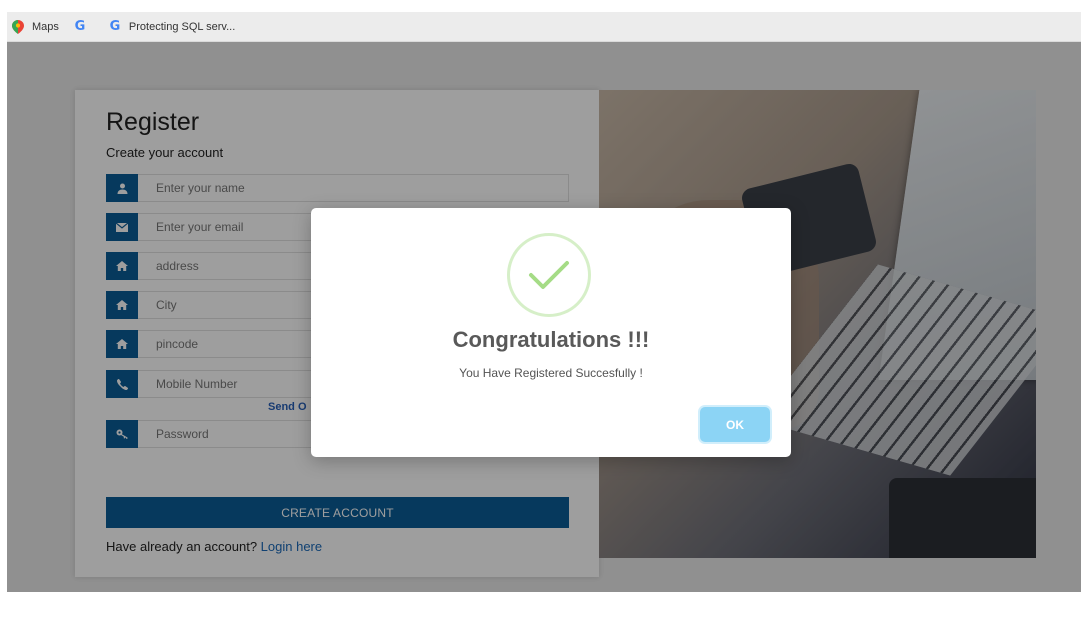 The height and width of the screenshot is (630, 1081). What do you see at coordinates (551, 339) in the screenshot?
I see `modal-title: Congratulations !!!` at bounding box center [551, 339].